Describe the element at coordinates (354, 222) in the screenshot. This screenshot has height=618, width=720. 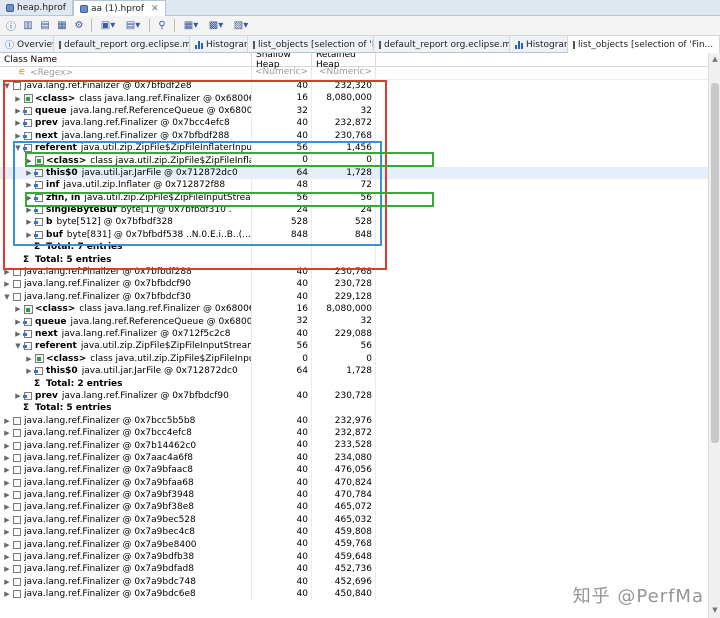
I see `table-row: ▶ b byte[512] @ 0x7bfbdf328 528 528` at that location.